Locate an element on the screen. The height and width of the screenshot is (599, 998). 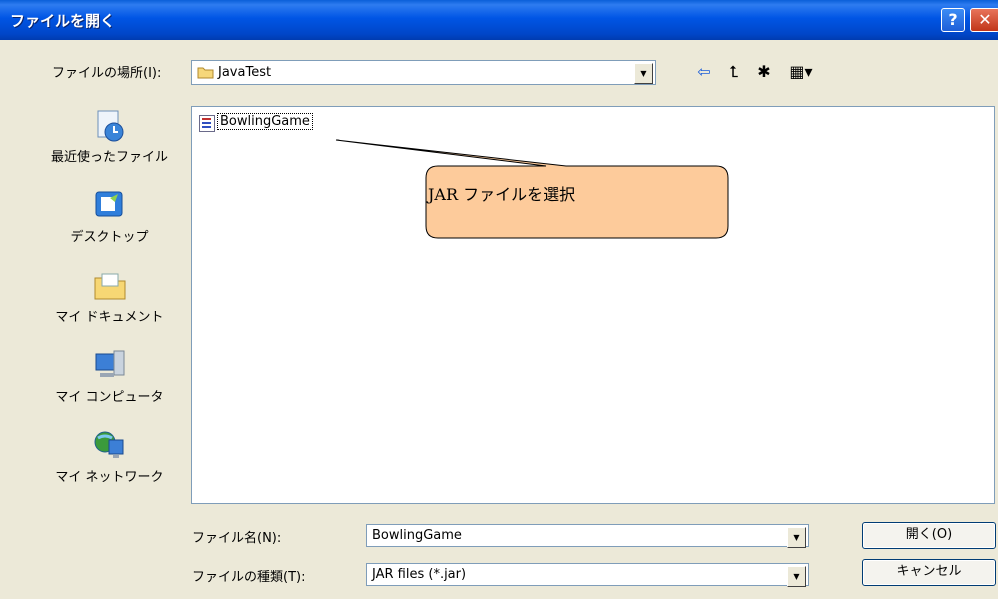
my-computer-icon is located at coordinates (110, 366).